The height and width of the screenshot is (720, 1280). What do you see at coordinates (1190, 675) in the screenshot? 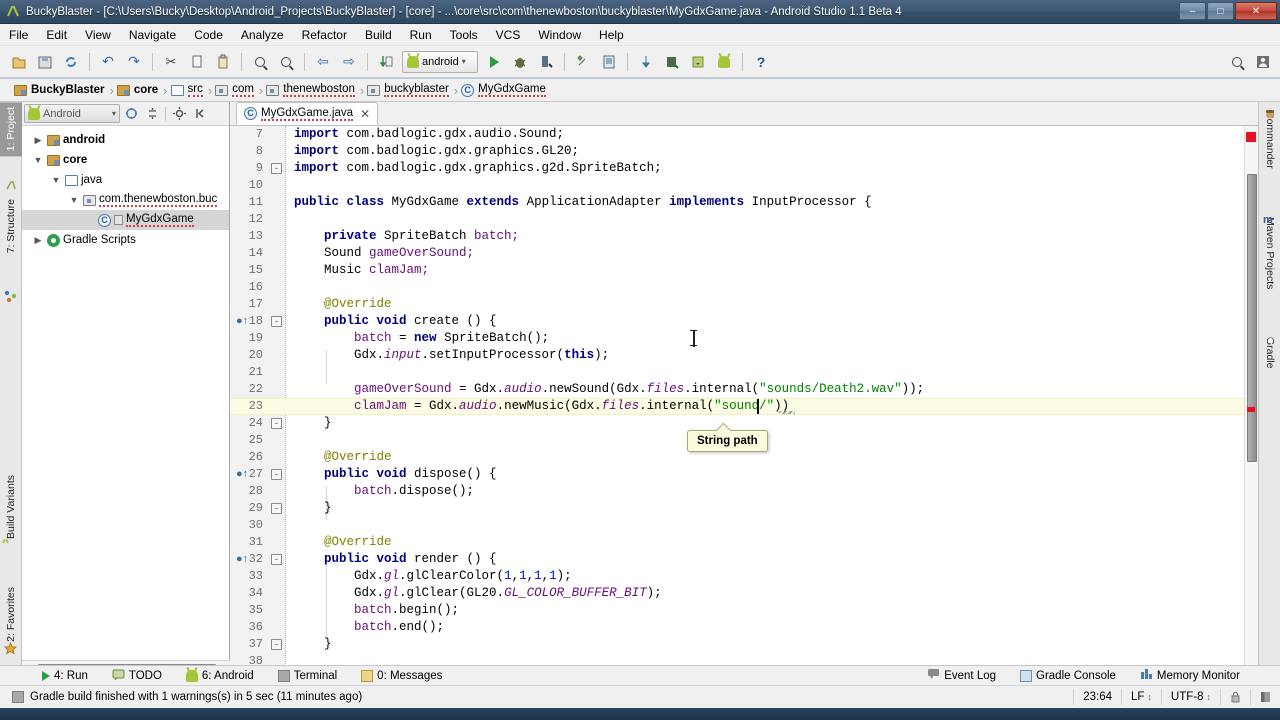
I see `bottom-tab-memory-monitor: Memory Monitor` at bounding box center [1190, 675].